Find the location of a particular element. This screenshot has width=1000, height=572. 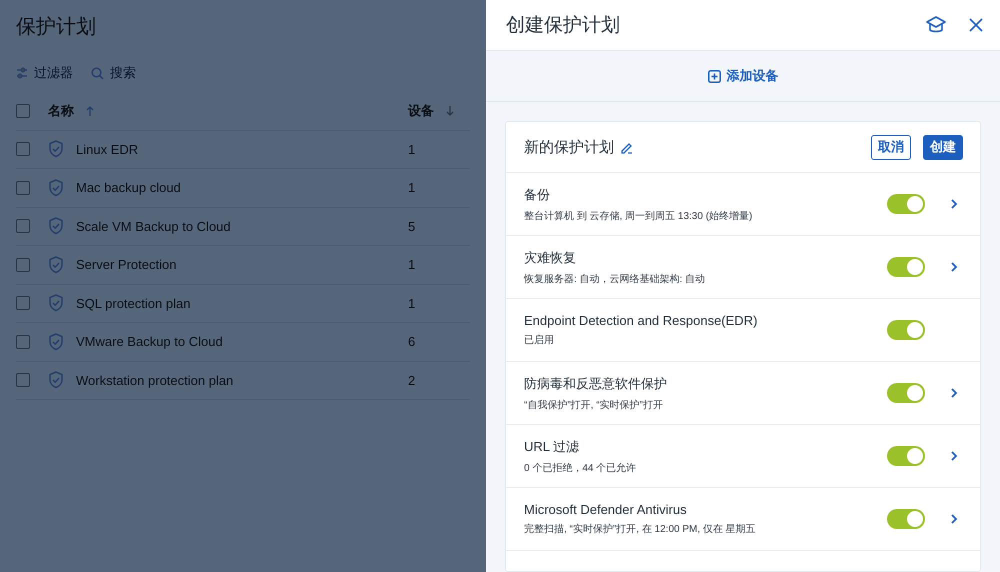

module-title: 灾难恢复 is located at coordinates (550, 257).